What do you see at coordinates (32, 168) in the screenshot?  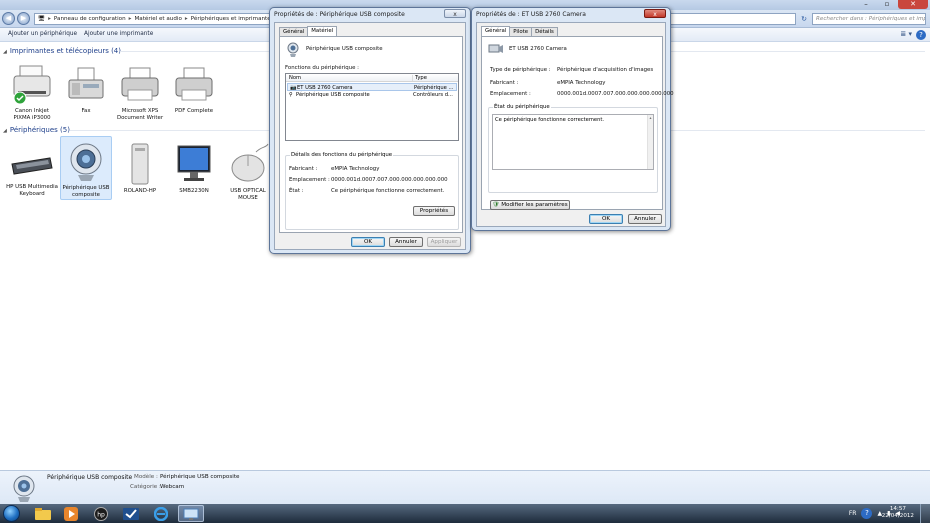 I see `device-tile: HP USB Multimedia Keyboard` at bounding box center [32, 168].